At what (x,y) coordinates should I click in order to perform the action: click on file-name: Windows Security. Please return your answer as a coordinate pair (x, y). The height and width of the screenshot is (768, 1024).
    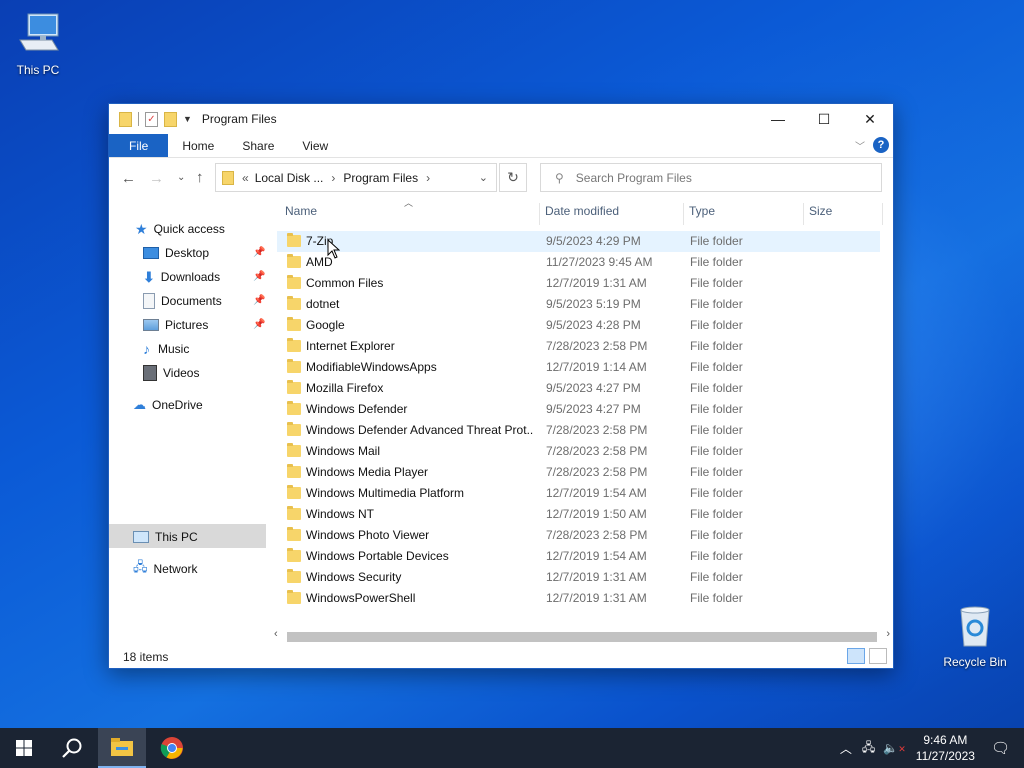
    Looking at the image, I should click on (354, 577).